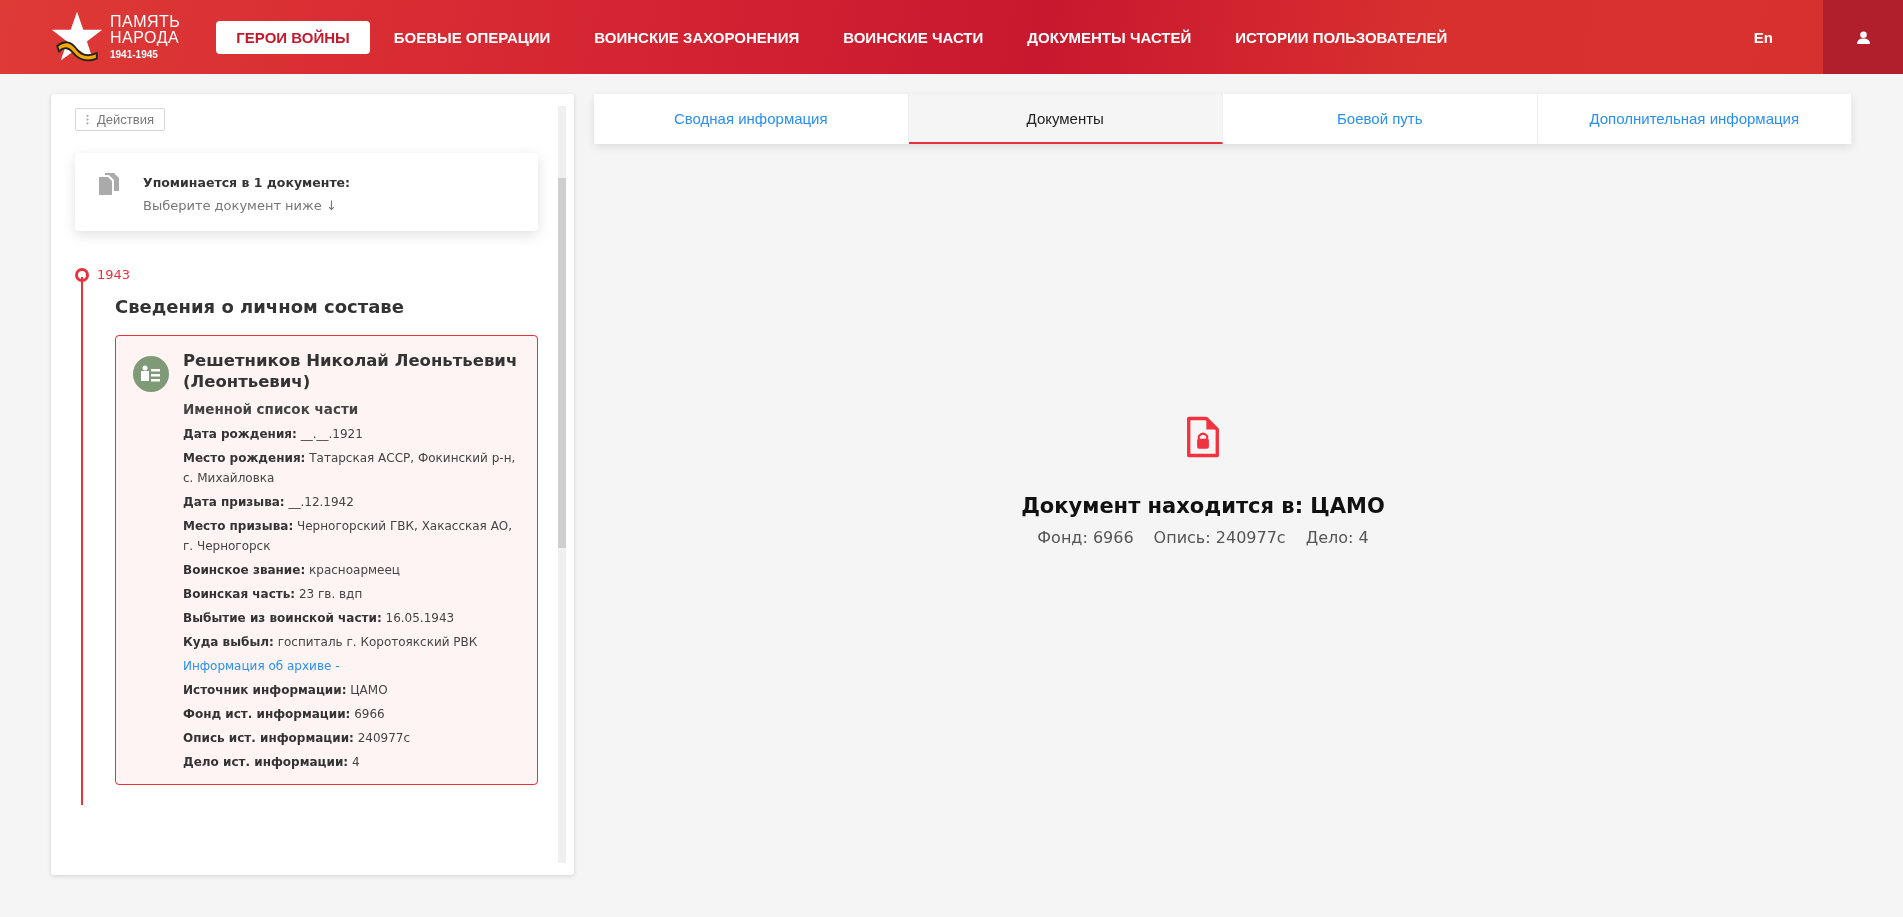 This screenshot has height=917, width=1903. I want to click on nav-link: ВОИНСКИЕ ЗАХОРОНЕНИЯ, so click(697, 37).